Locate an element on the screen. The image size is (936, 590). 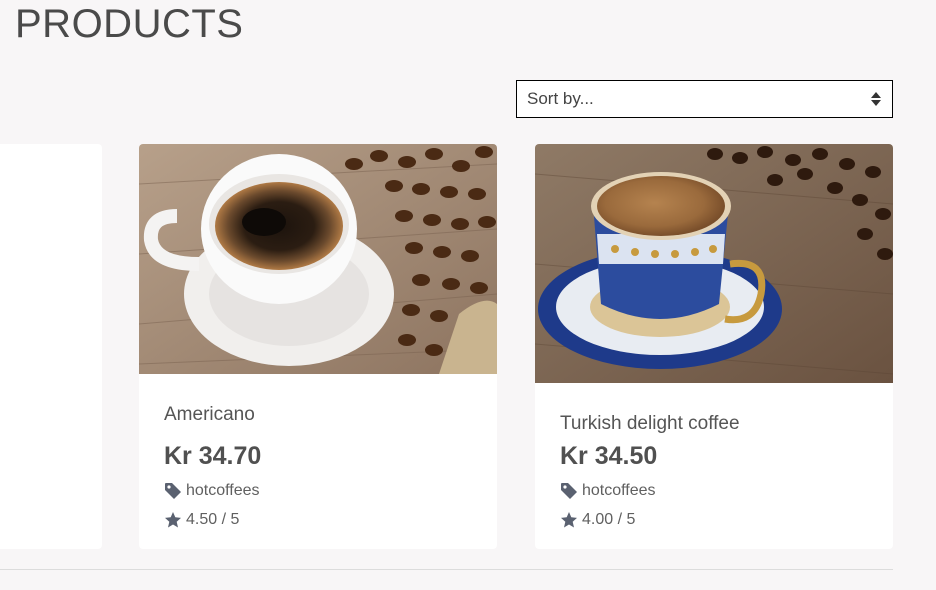
product-image is located at coordinates (318, 259).